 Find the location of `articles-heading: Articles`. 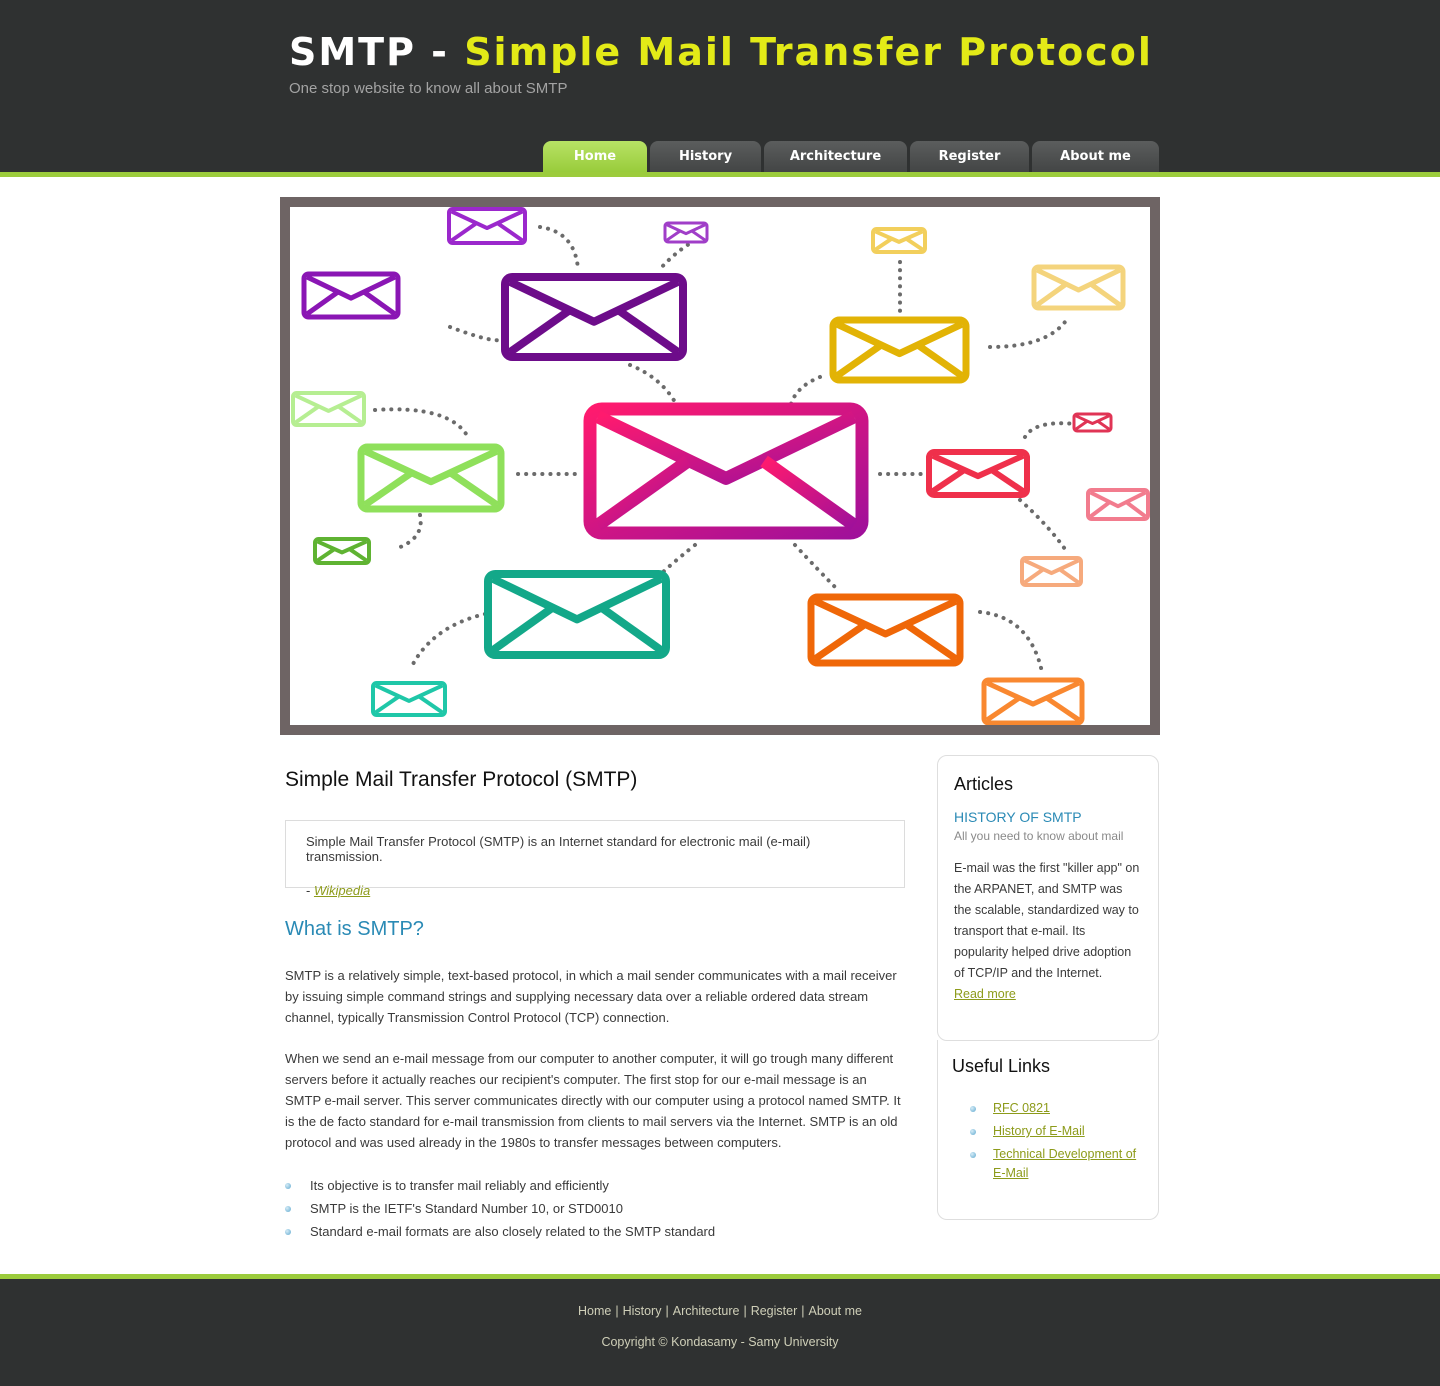

articles-heading: Articles is located at coordinates (984, 784).